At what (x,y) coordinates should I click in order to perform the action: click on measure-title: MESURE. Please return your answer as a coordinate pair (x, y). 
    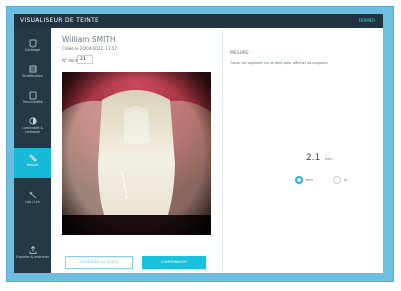
    Looking at the image, I should click on (239, 53).